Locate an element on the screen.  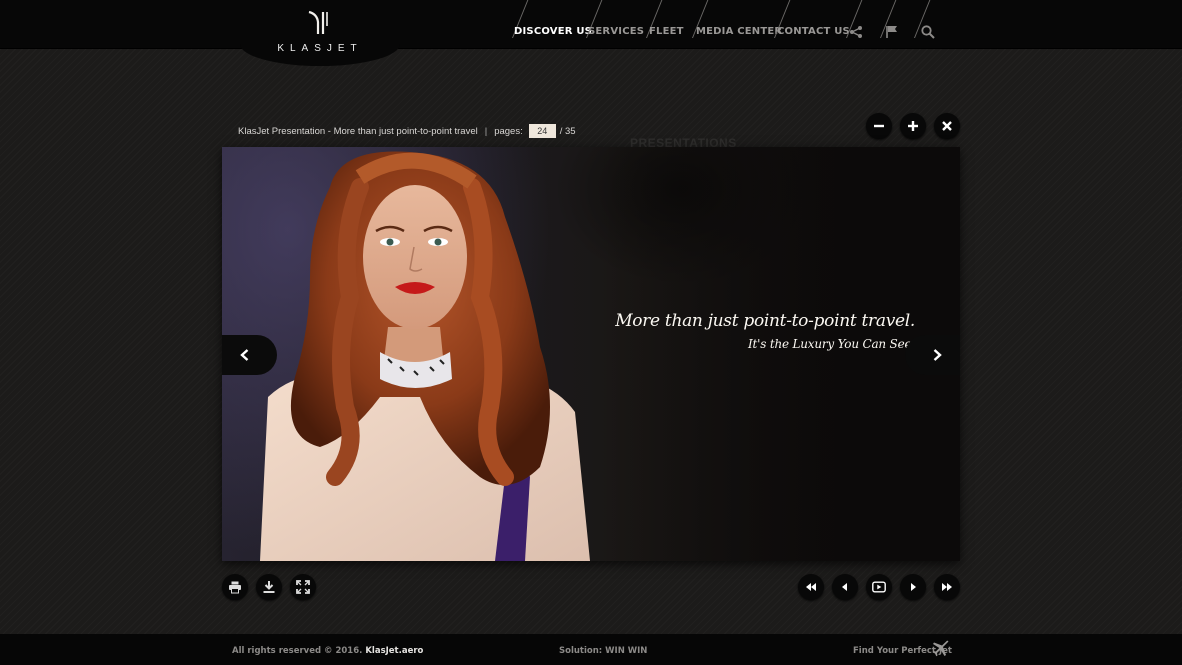
footer-copyright-block: All rights reserved © 2016. KlasJet.aero is located at coordinates (327, 651).